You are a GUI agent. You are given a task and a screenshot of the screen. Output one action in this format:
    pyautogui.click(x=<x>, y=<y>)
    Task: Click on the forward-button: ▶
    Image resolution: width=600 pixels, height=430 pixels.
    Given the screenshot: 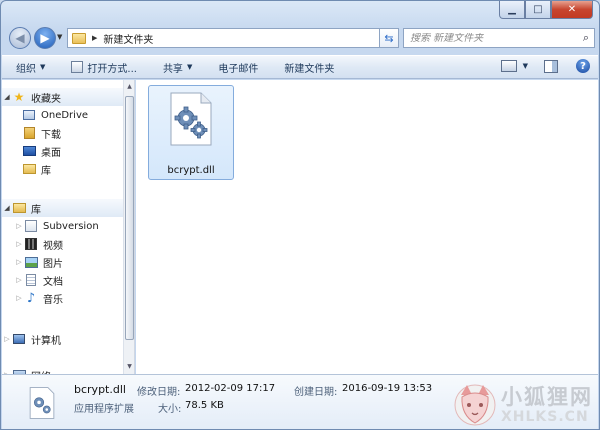 What is the action you would take?
    pyautogui.click(x=45, y=38)
    